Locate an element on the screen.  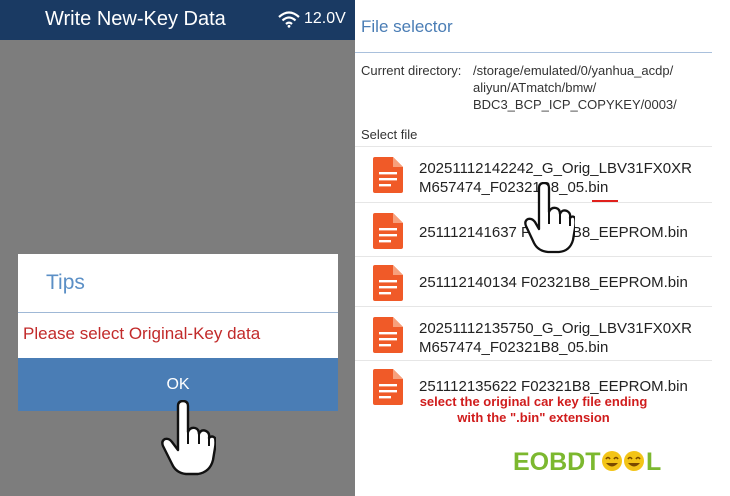
path-line: aliyun/ATmatch/bmw/ is located at coordinates (535, 87).